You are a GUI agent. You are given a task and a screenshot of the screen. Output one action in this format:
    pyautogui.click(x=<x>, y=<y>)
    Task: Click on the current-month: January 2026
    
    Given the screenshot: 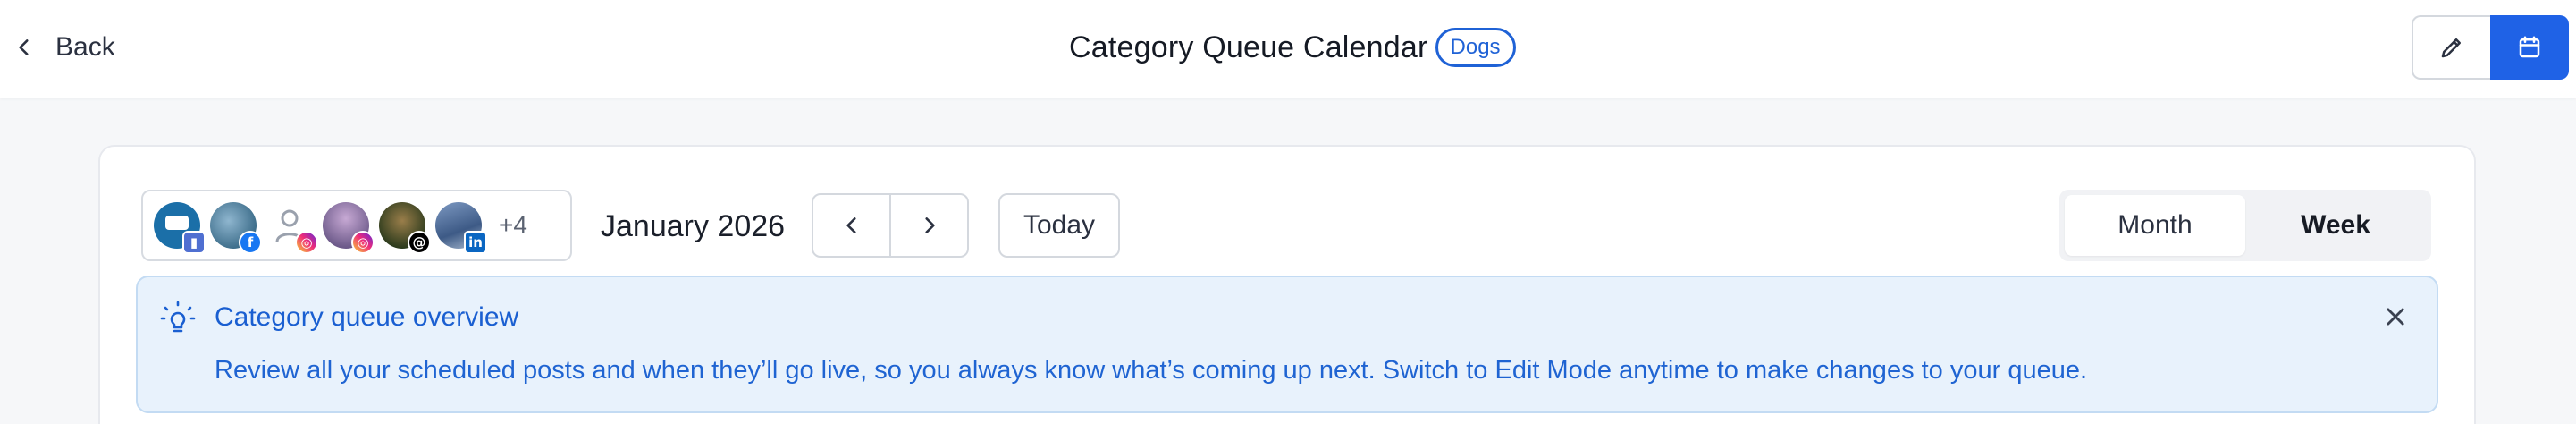 What is the action you would take?
    pyautogui.click(x=694, y=226)
    